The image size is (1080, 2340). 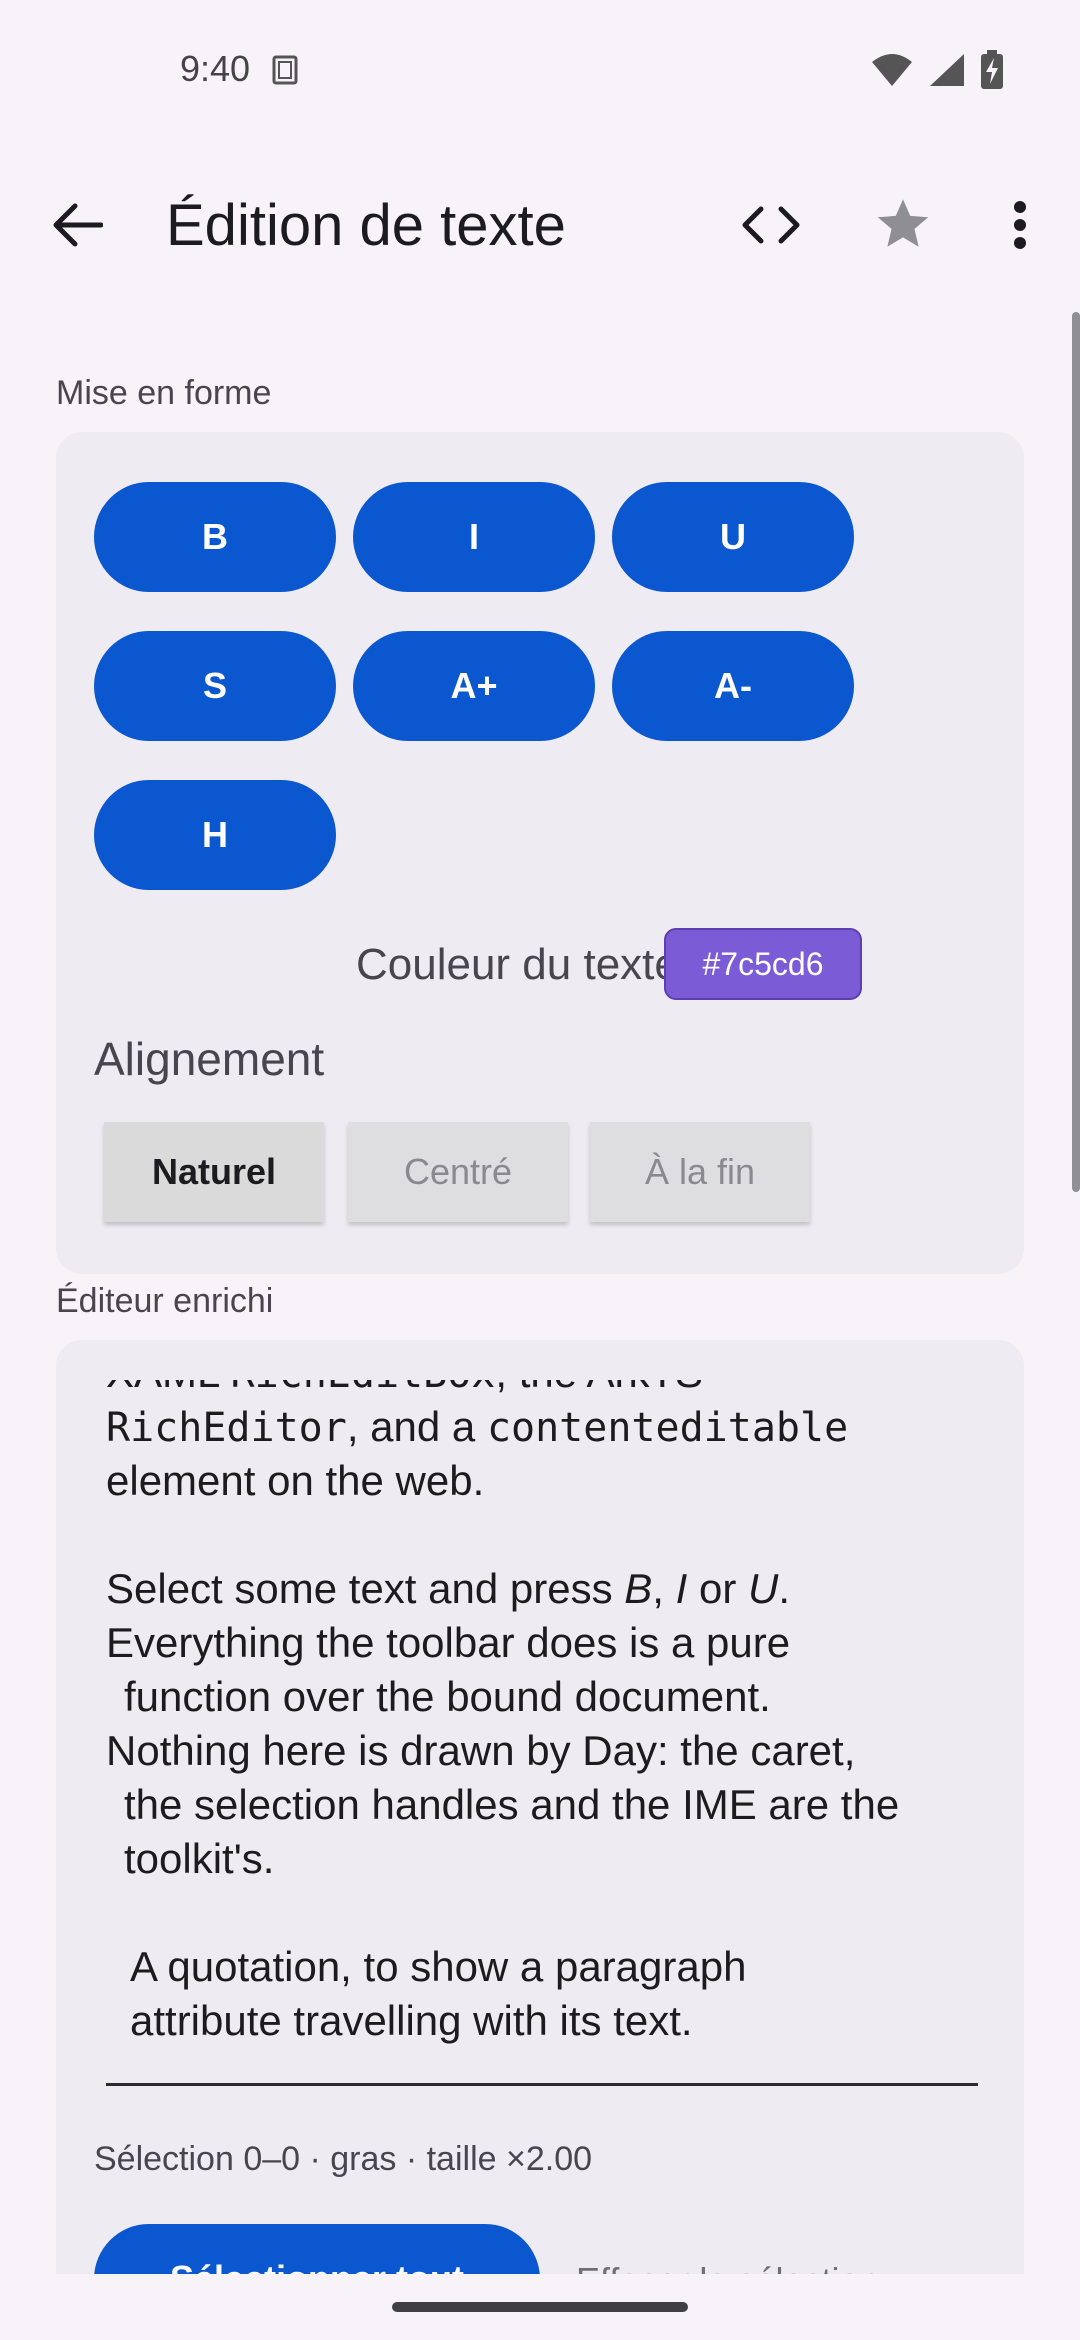 What do you see at coordinates (215, 537) in the screenshot?
I see `bold-button: B` at bounding box center [215, 537].